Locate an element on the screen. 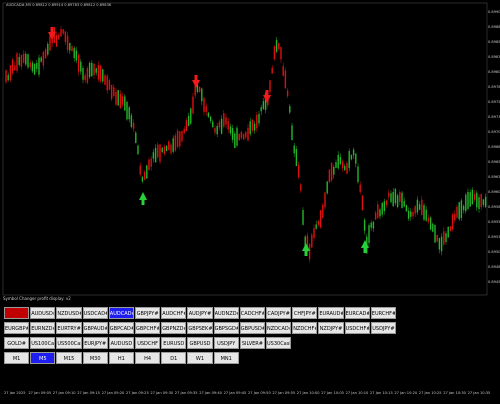 This screenshot has height=404, width=500. symbol-button-us100cash: US100Cash is located at coordinates (43, 343).